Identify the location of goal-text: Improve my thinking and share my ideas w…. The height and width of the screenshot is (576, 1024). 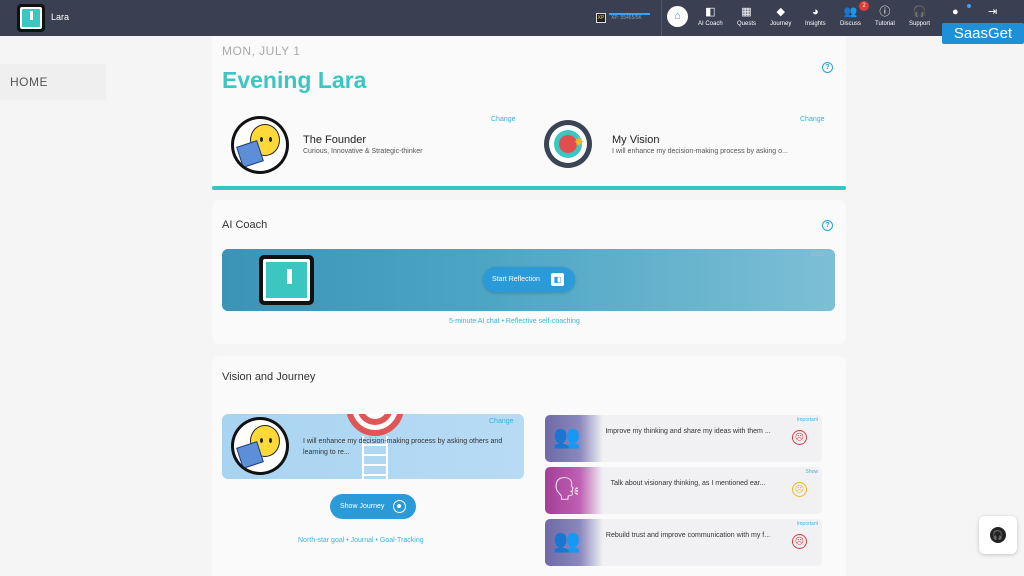
(688, 431).